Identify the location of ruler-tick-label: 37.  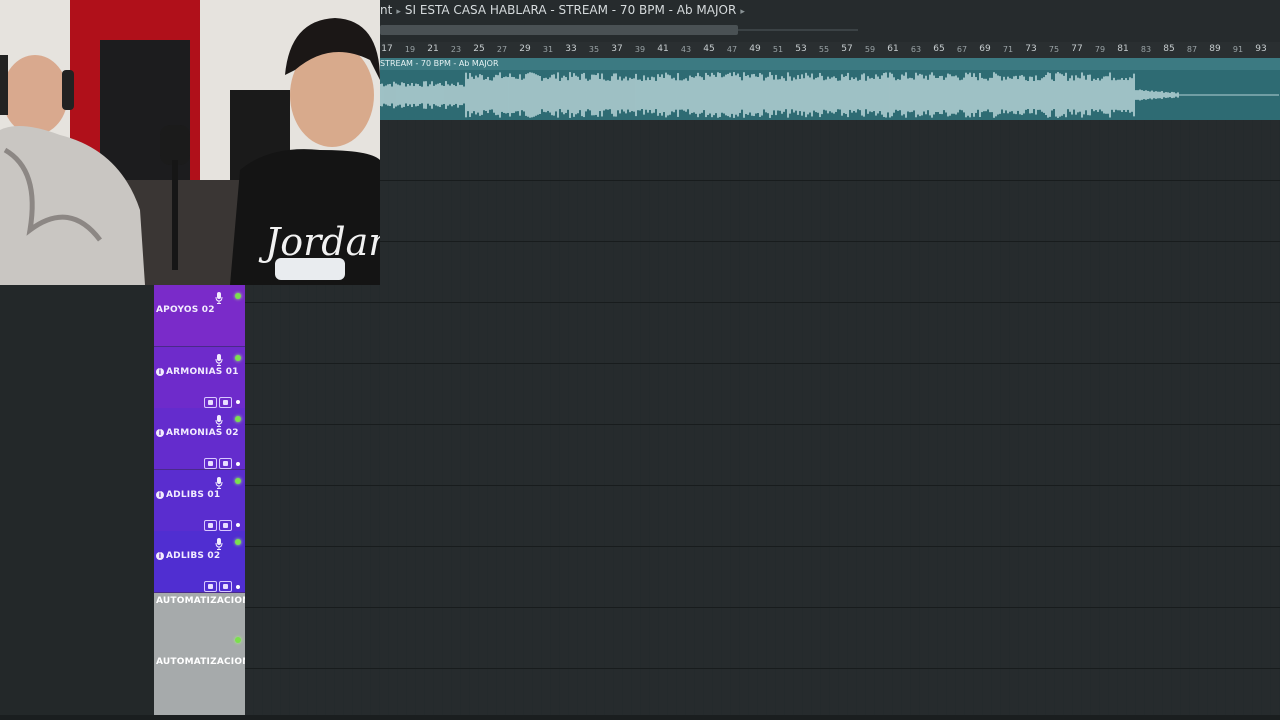
(617, 49).